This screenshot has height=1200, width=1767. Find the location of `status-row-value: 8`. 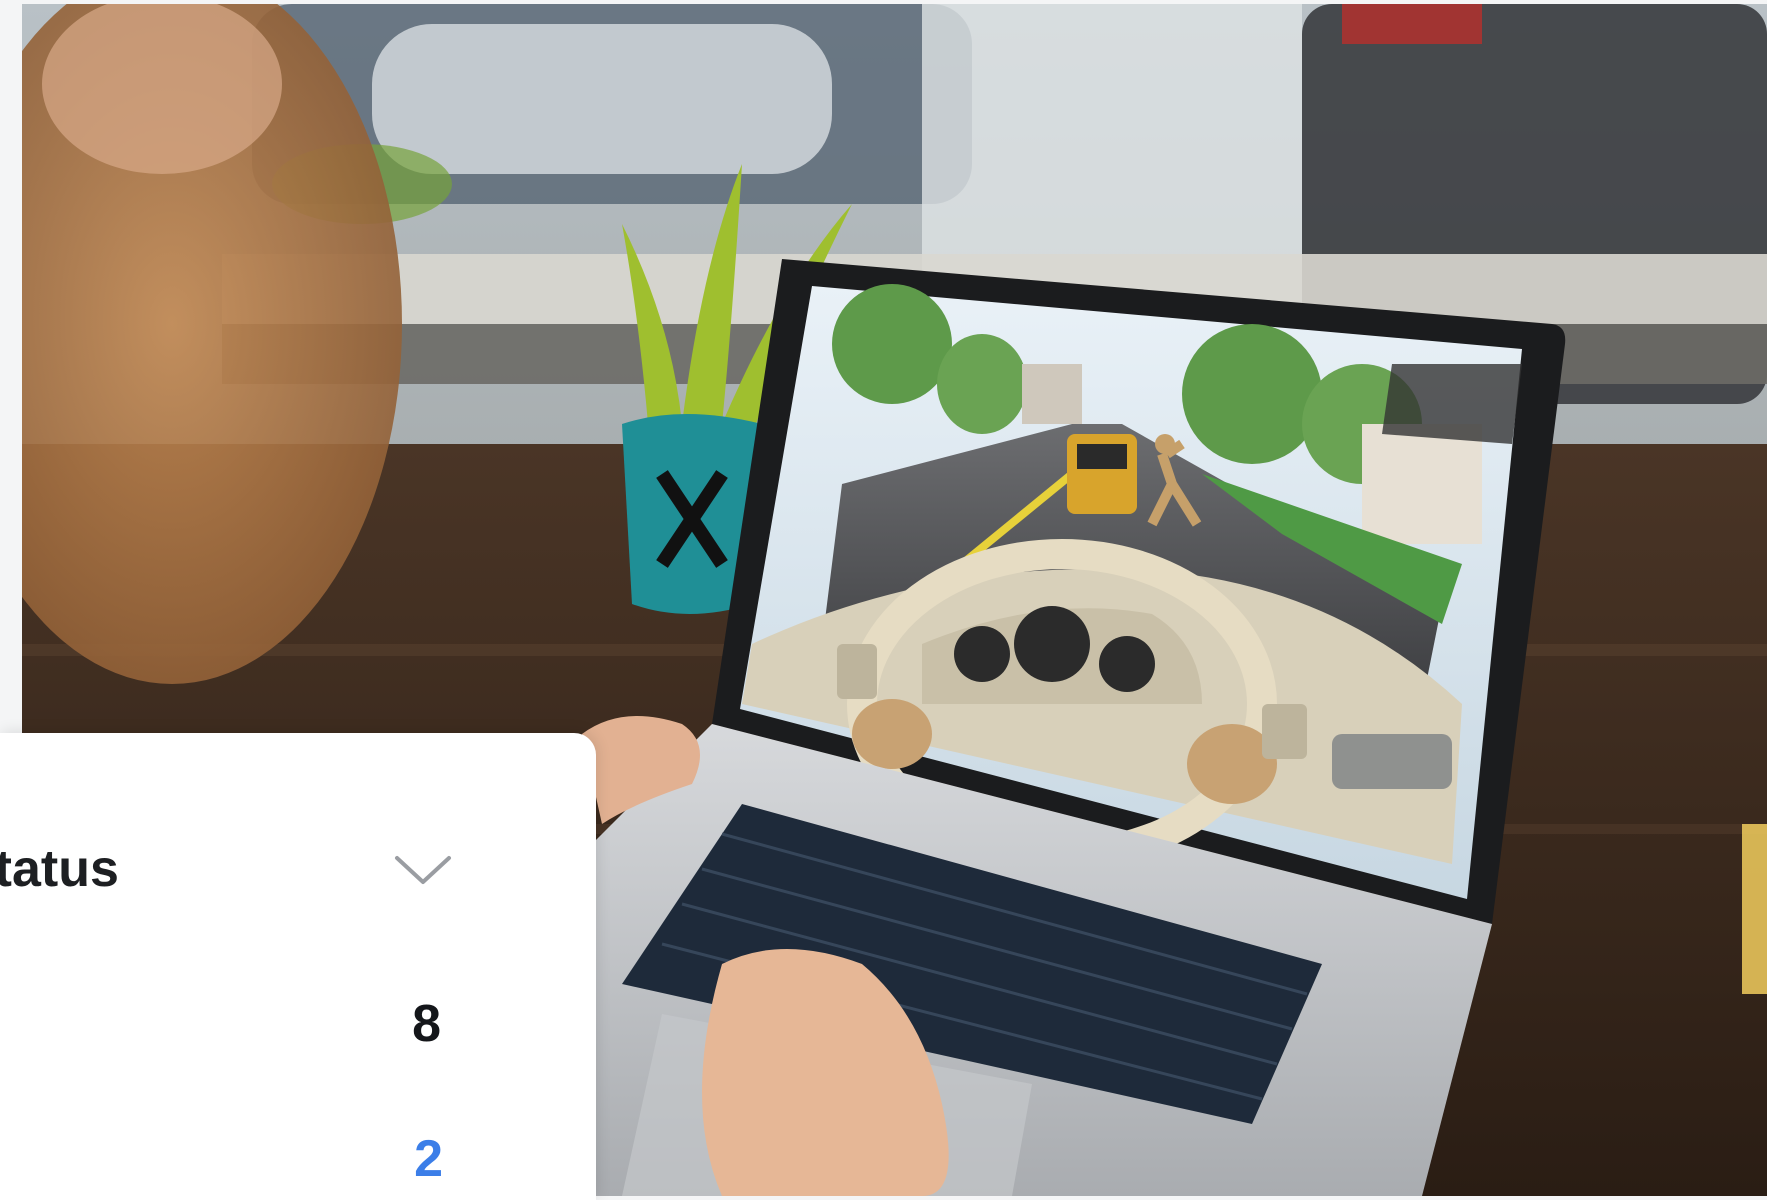

status-row-value: 8 is located at coordinates (426, 1024).